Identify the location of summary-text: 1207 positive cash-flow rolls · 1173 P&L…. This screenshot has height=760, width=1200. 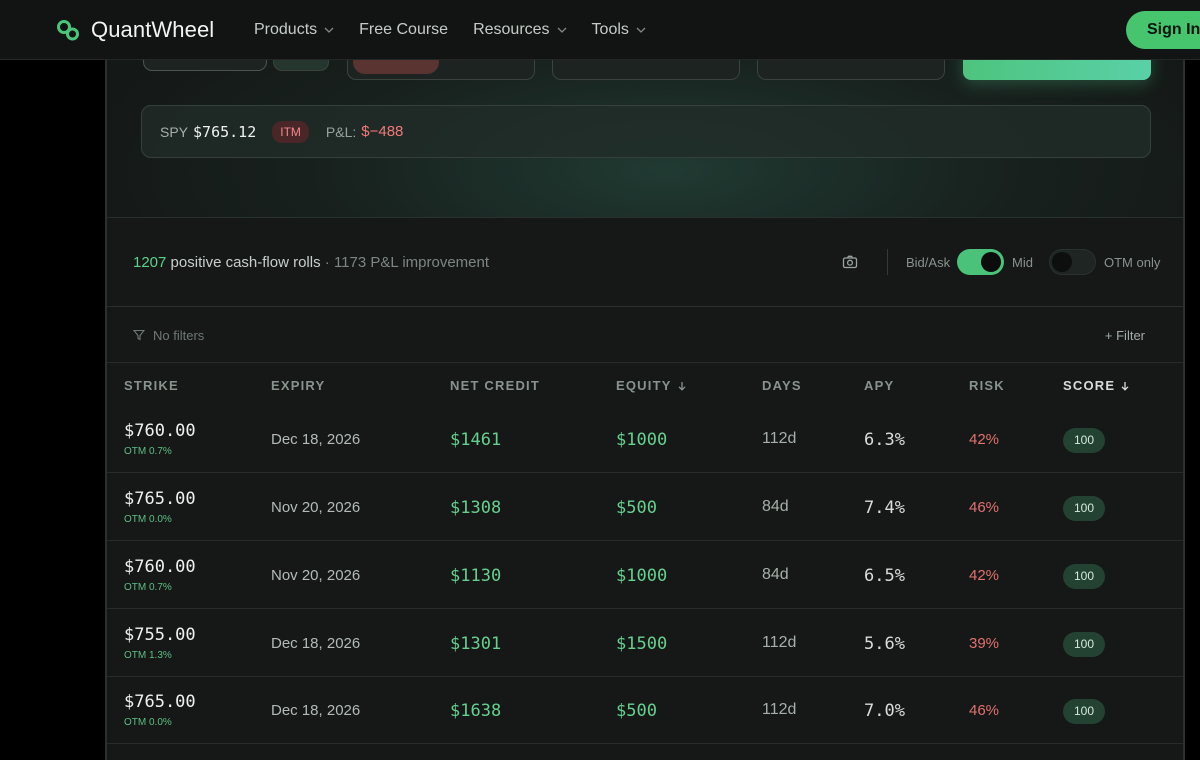
(311, 262).